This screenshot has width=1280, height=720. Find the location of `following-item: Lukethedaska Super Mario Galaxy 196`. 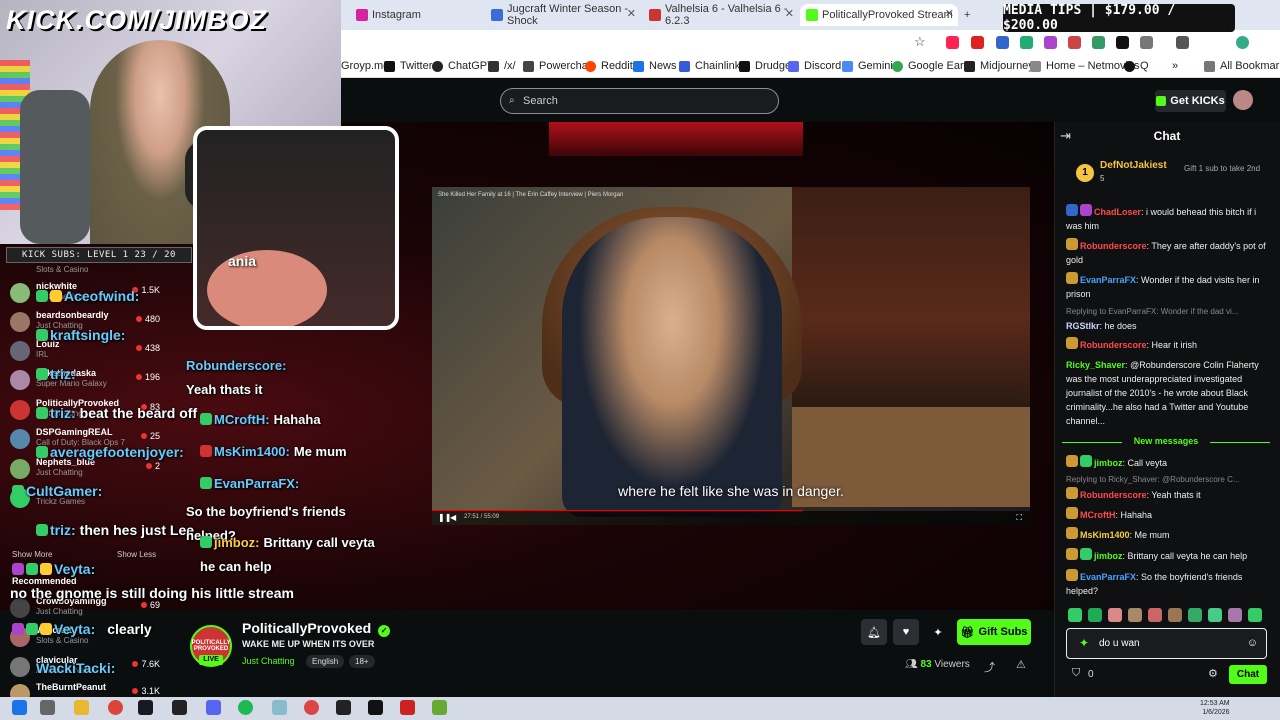

following-item: Lukethedaska Super Mario Galaxy 196 is located at coordinates (85, 380).